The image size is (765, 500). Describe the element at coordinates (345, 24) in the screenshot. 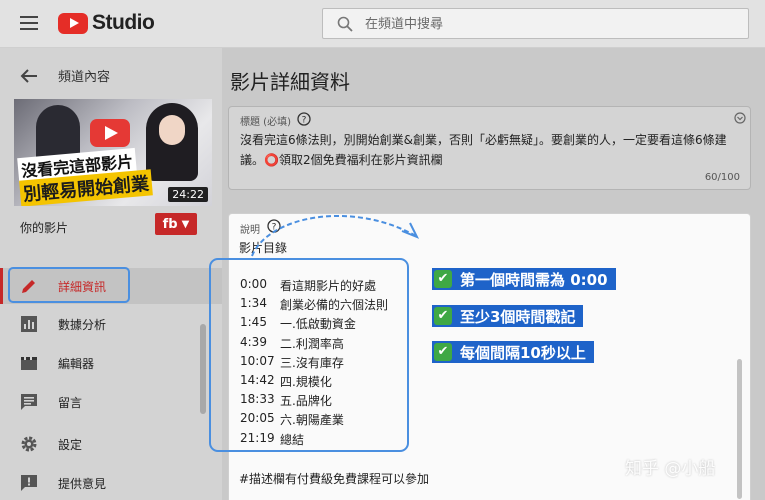

I see `search-icon` at that location.